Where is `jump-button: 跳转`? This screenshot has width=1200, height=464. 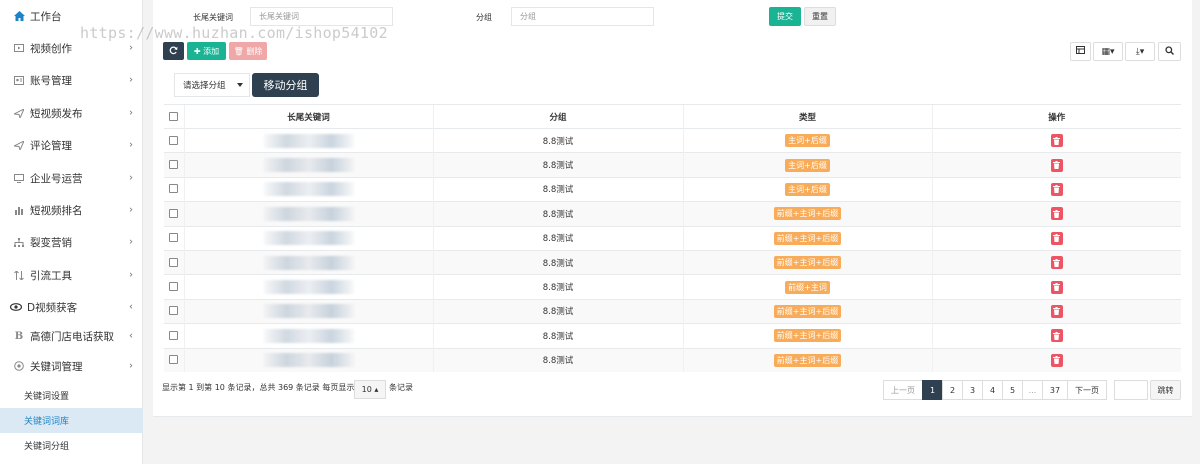 jump-button: 跳转 is located at coordinates (1165, 390).